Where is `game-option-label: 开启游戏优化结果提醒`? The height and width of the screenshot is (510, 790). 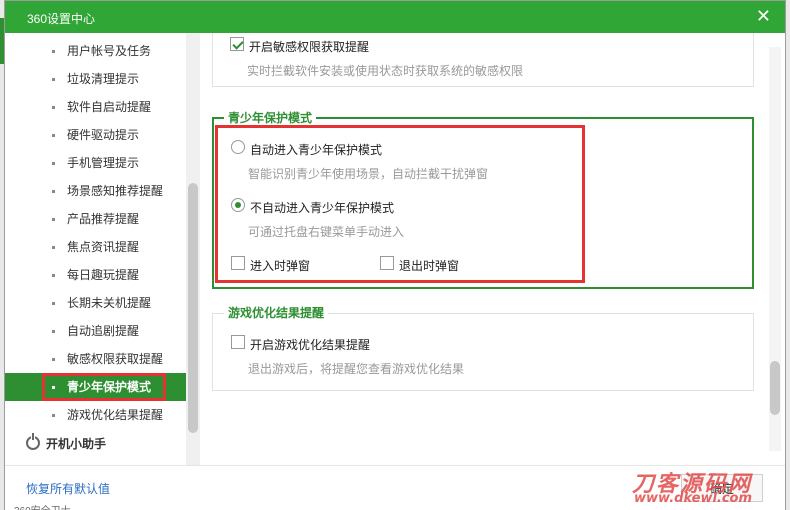 game-option-label: 开启游戏优化结果提醒 is located at coordinates (310, 345).